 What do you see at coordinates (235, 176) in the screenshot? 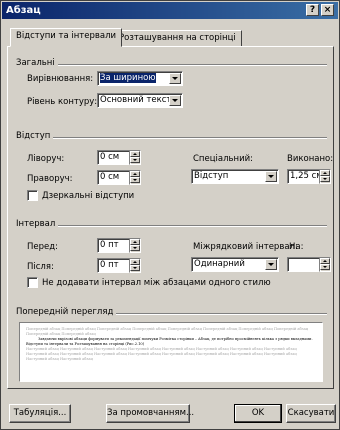
I see `special-indent-select: Відступ` at bounding box center [235, 176].